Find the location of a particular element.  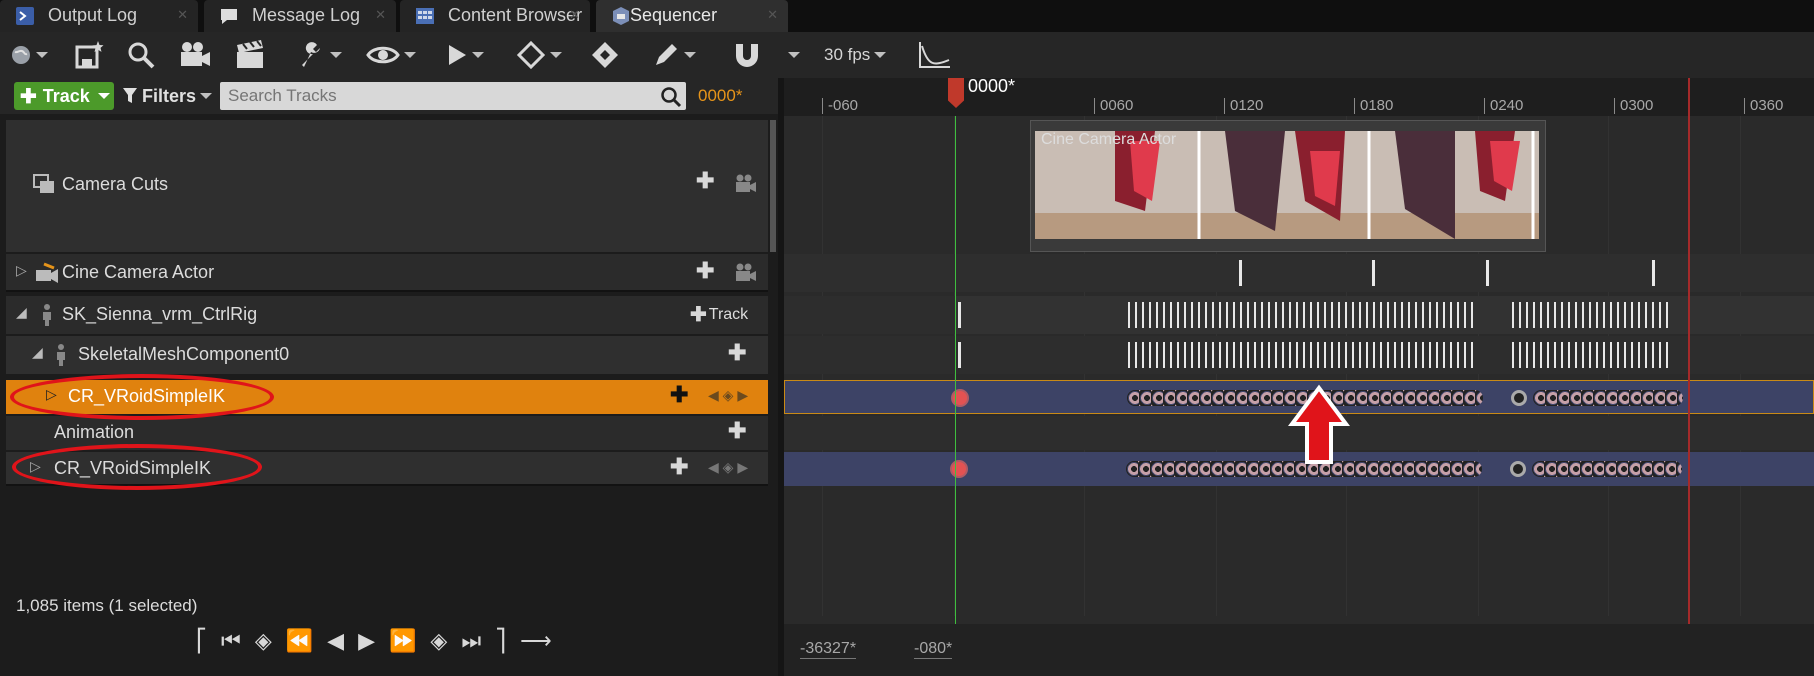

play-reverse-icon: ◀ is located at coordinates (335, 641).